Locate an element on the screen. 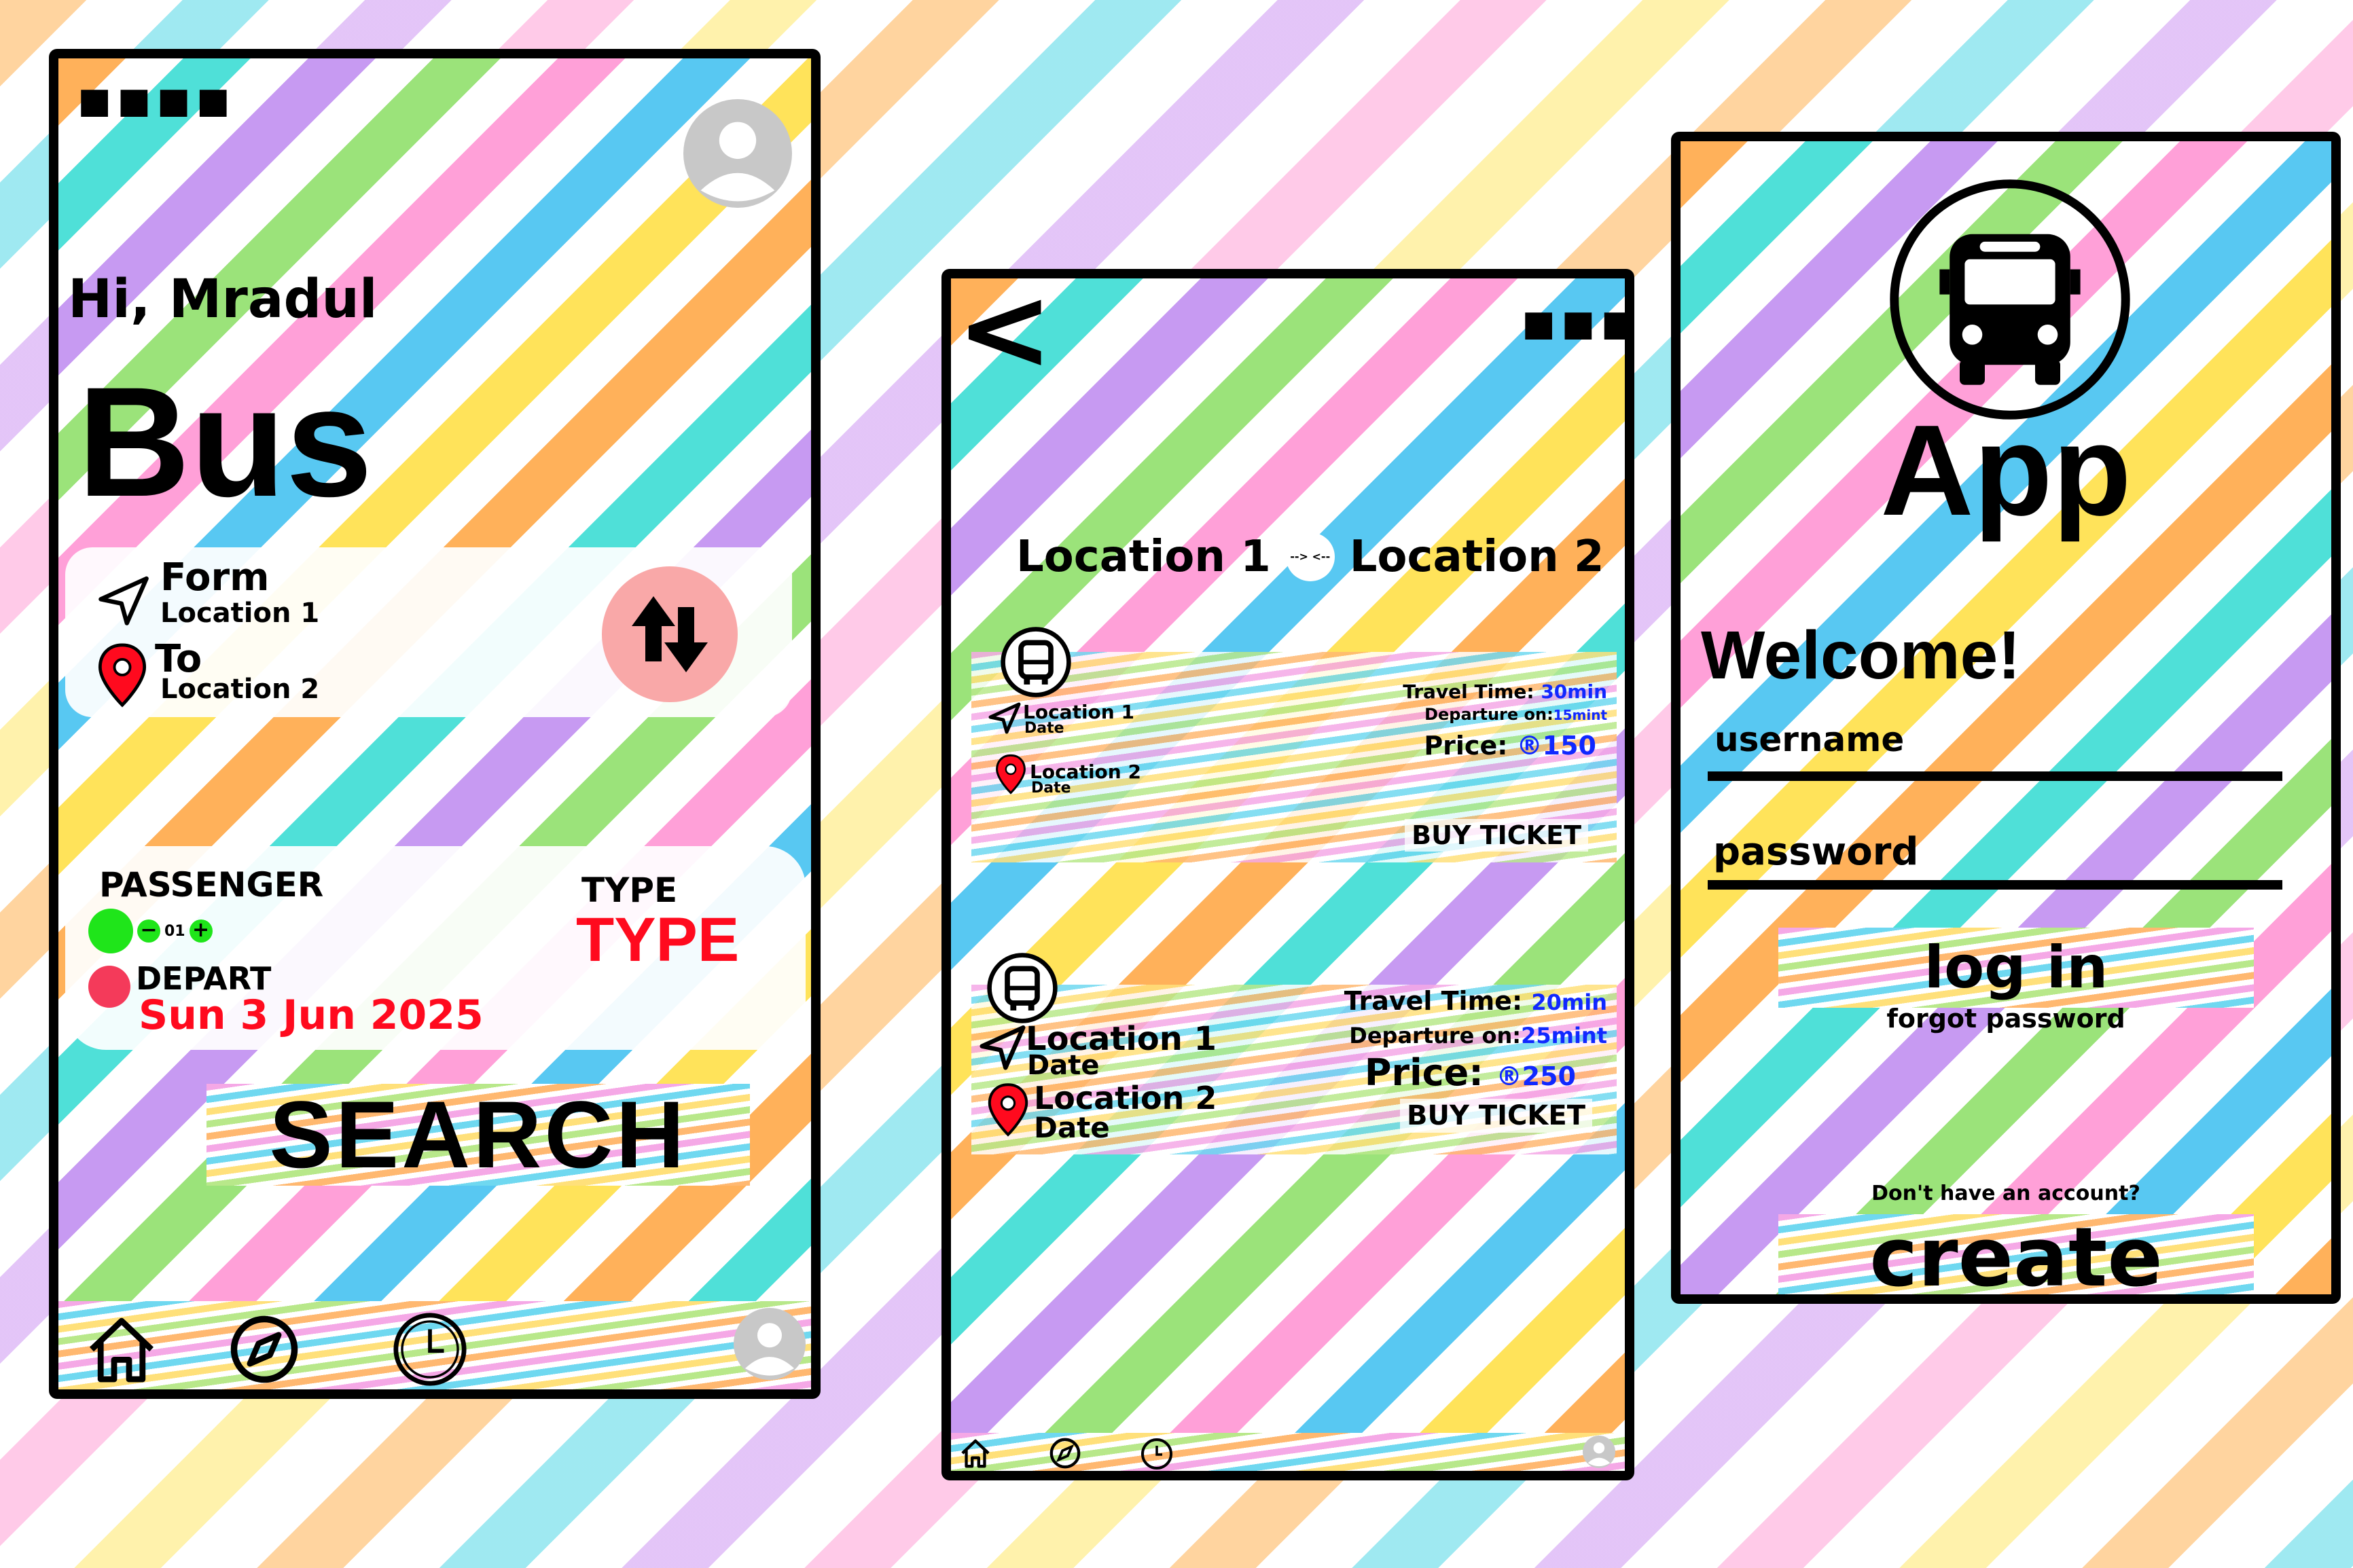 This screenshot has width=2353, height=1568. ticket-price: Price: ®150 is located at coordinates (1510, 746).